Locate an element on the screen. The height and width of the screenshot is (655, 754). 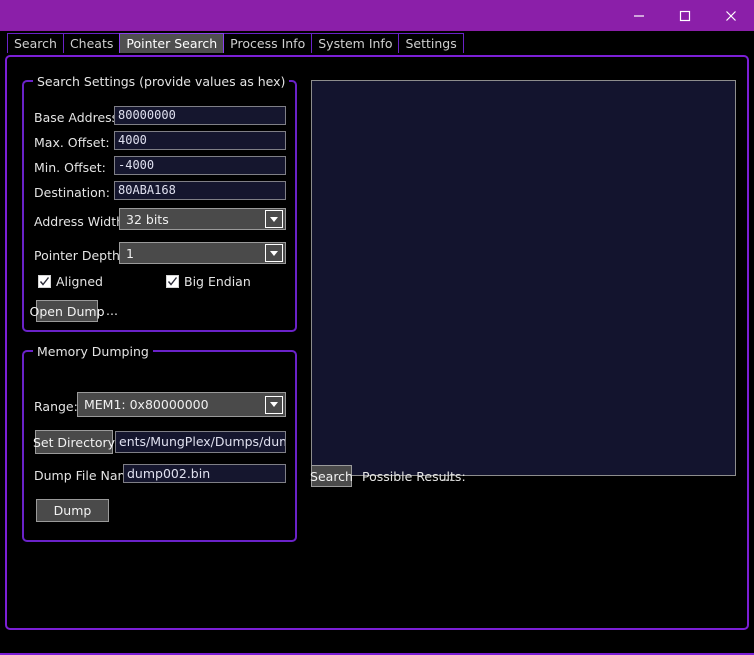
title-bar is located at coordinates (377, 15).